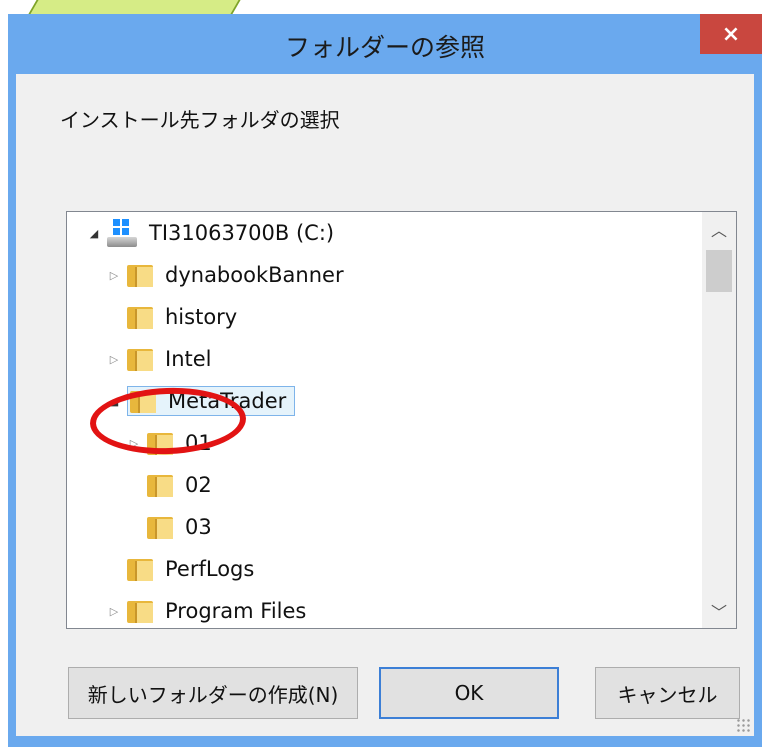 Image resolution: width=764 pixels, height=747 pixels. Describe the element at coordinates (242, 233) in the screenshot. I see `tree-item-label: TI31063700B (C:)` at that location.